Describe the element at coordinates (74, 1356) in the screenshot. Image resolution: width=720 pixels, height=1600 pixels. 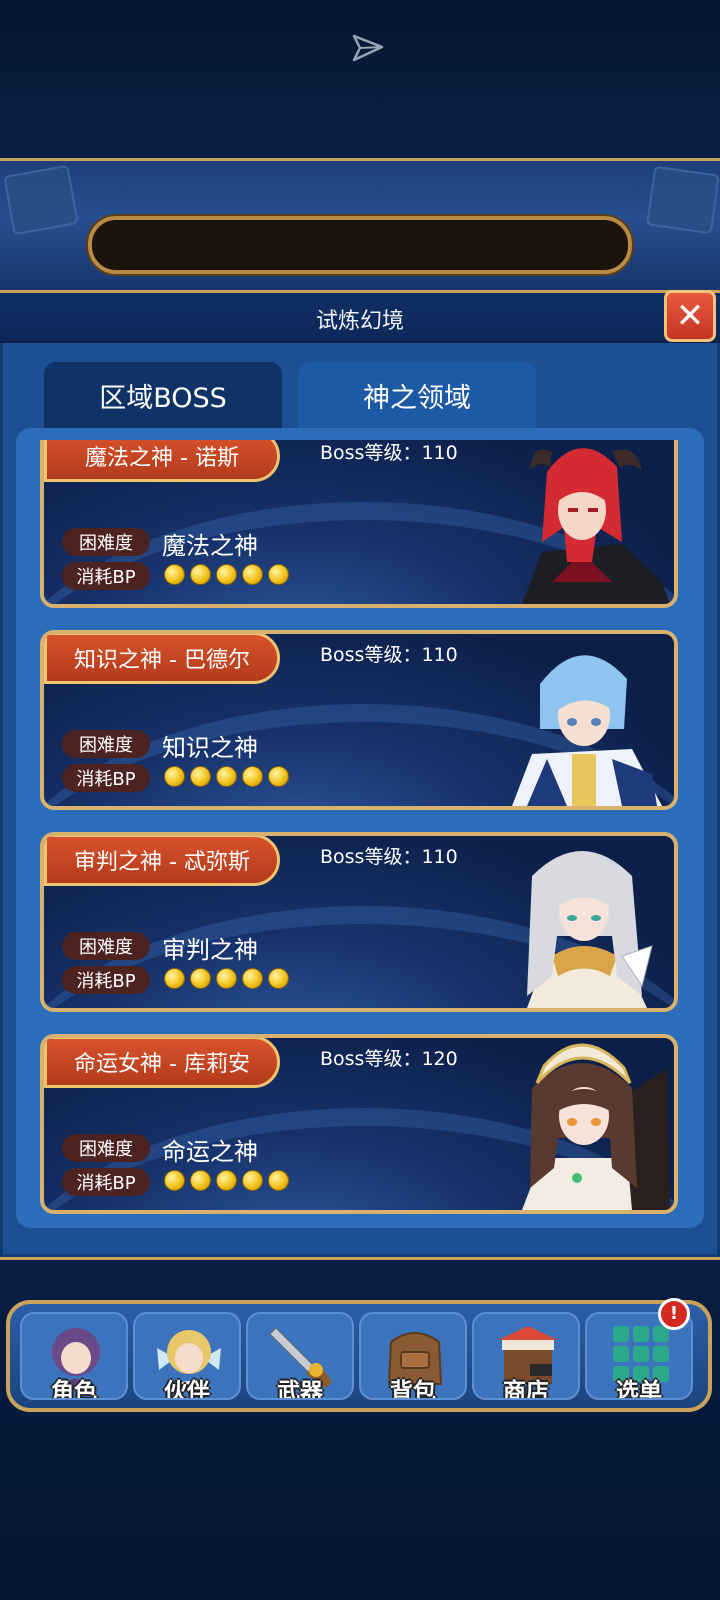
I see `nav-character-button: 角色` at that location.